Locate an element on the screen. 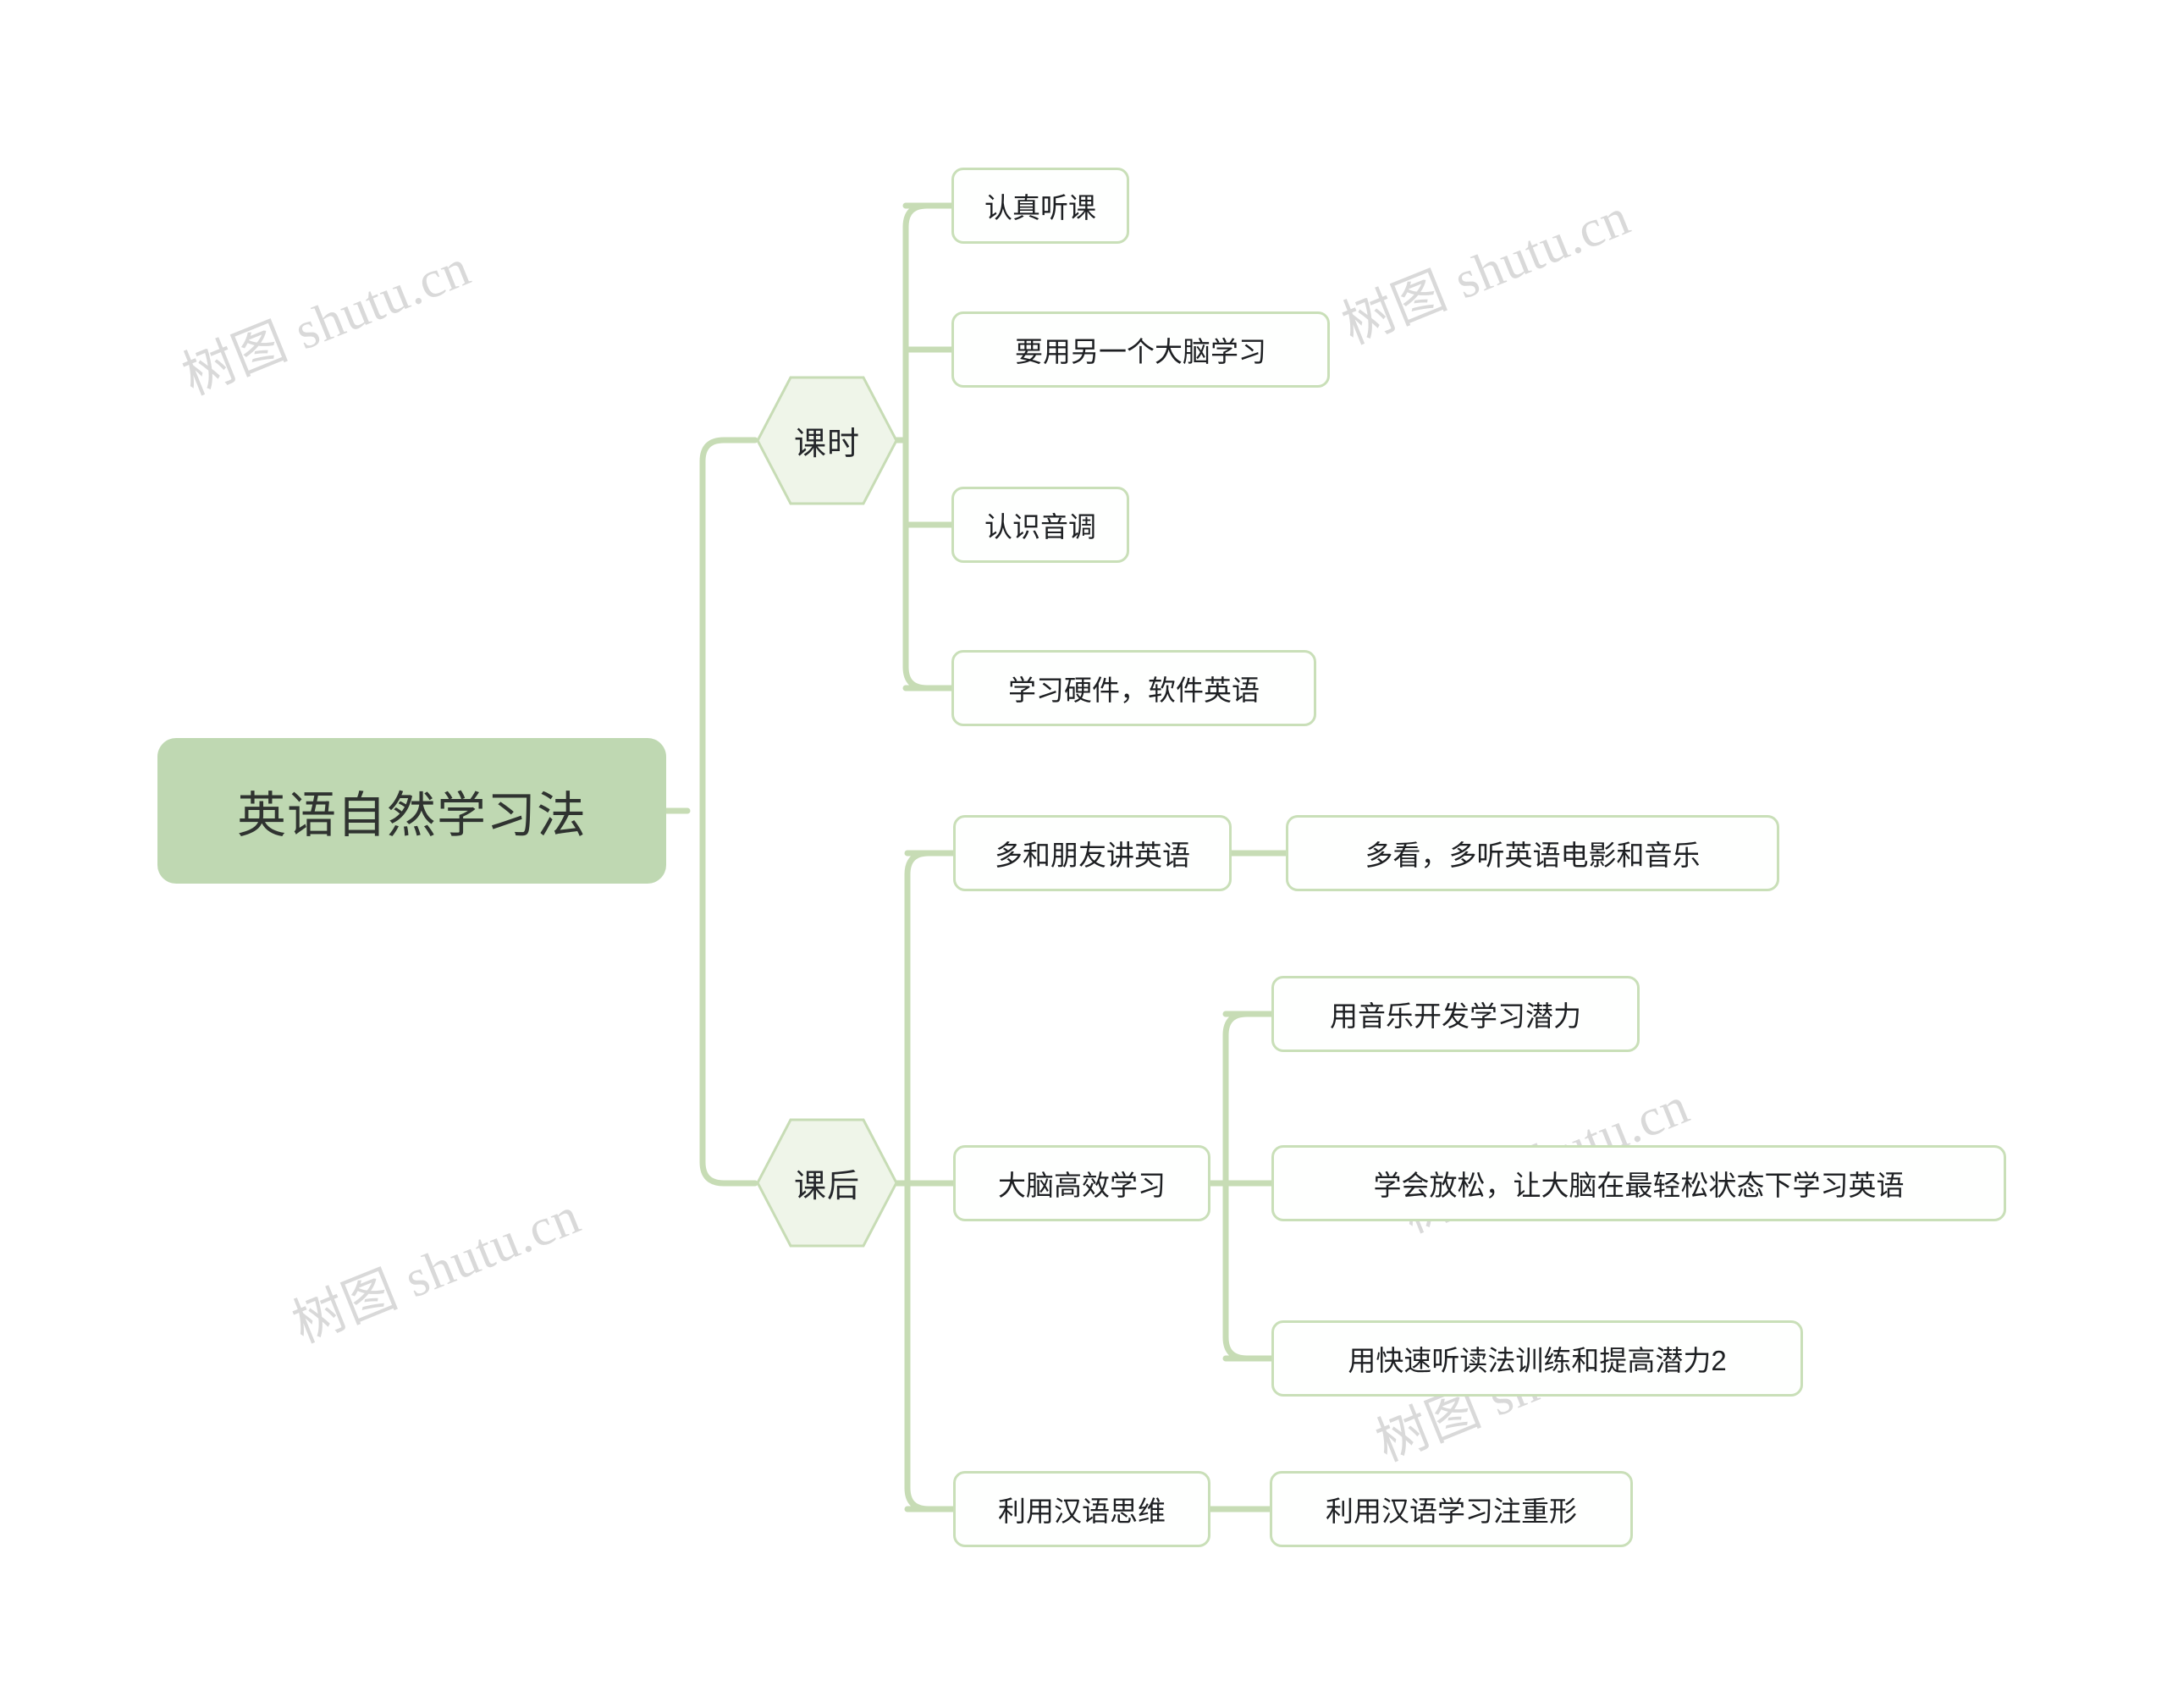 The width and height of the screenshot is (2167, 1708). leaf-node-label: 利用汉语思维 is located at coordinates (1082, 1512).